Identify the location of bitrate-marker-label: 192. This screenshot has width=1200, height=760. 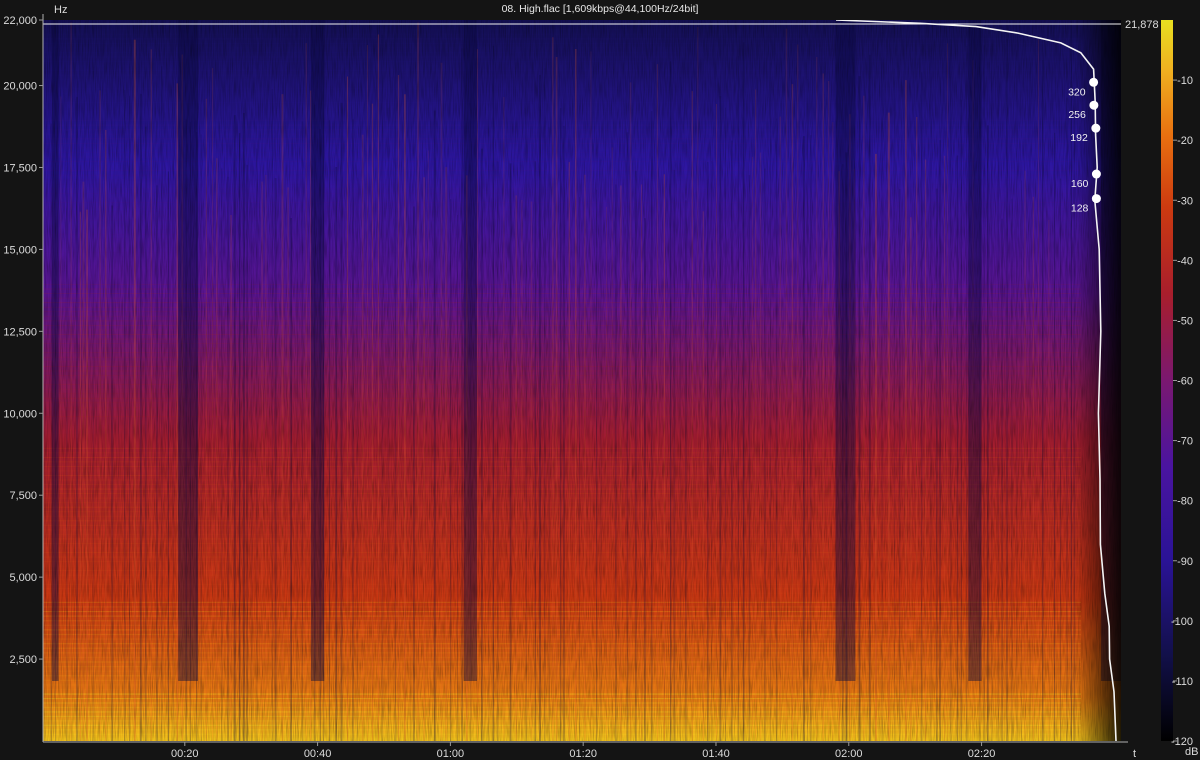
(1079, 138).